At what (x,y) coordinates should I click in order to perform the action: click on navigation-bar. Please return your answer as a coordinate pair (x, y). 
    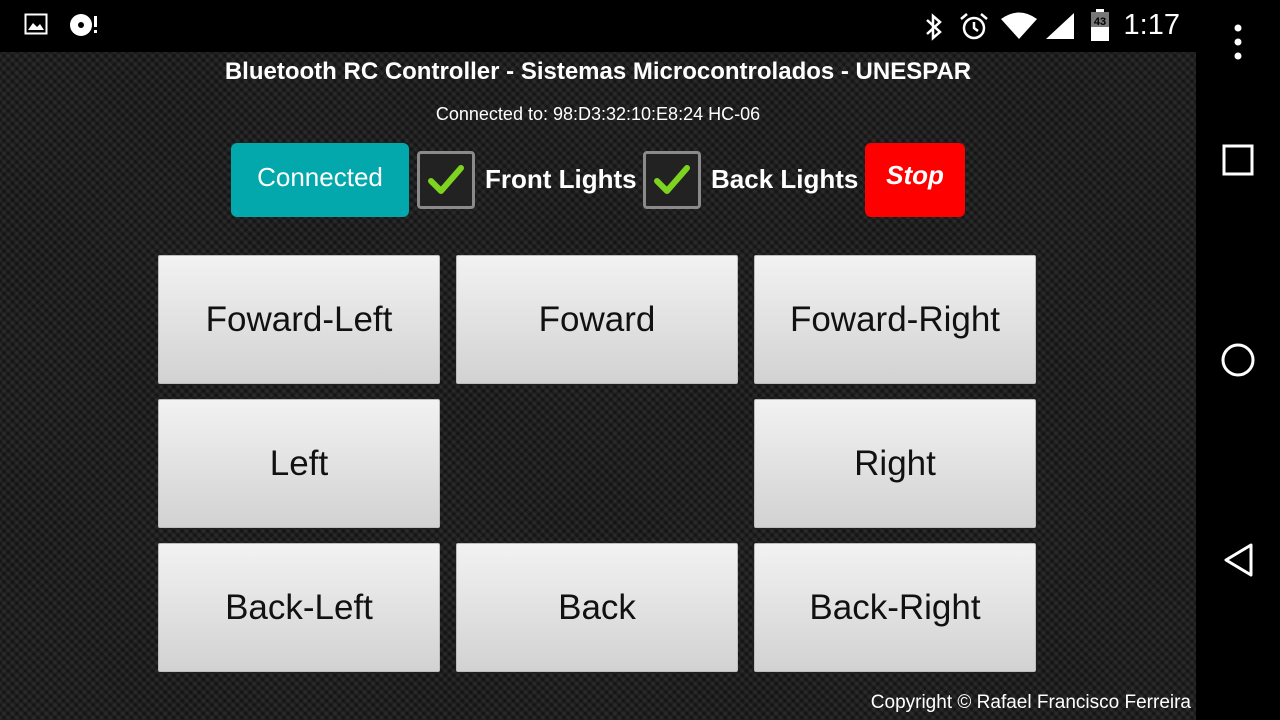
    Looking at the image, I should click on (1238, 360).